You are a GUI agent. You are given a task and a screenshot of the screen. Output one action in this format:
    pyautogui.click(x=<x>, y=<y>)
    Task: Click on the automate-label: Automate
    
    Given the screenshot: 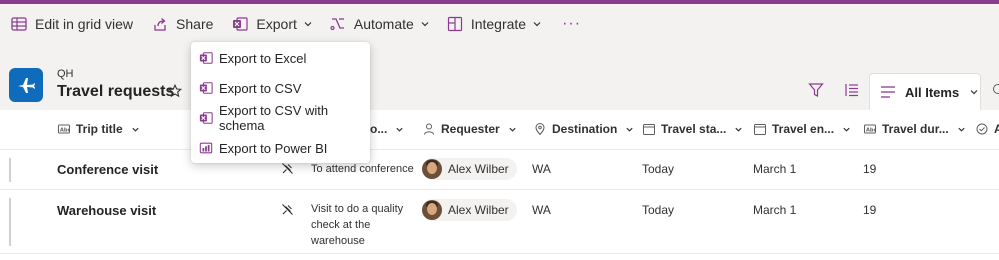 What is the action you would take?
    pyautogui.click(x=383, y=24)
    